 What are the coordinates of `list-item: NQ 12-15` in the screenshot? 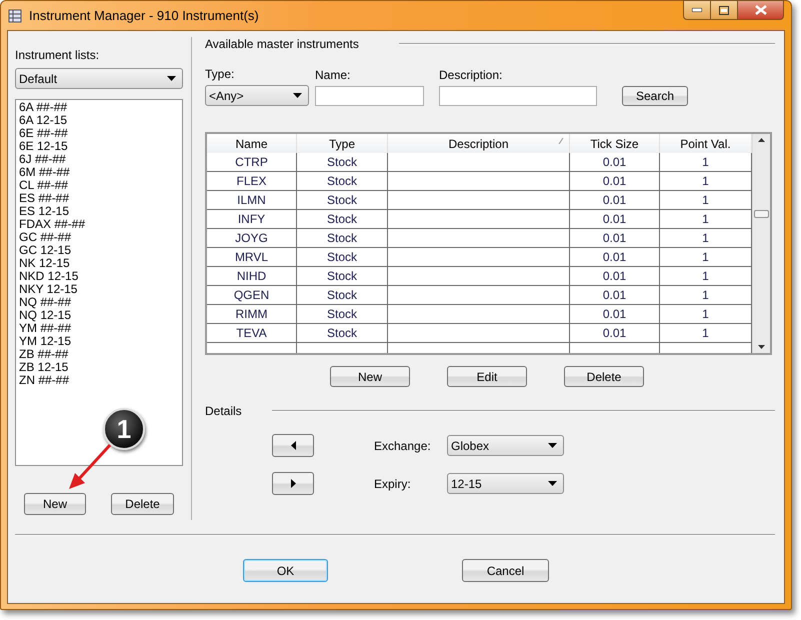 It's located at (99, 315).